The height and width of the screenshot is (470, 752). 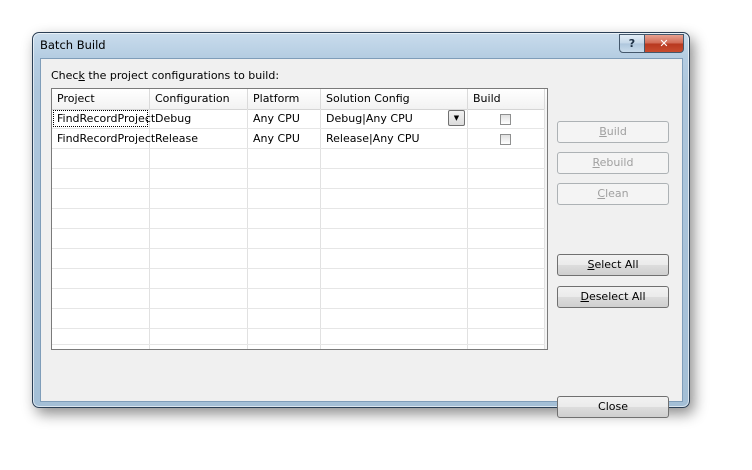 What do you see at coordinates (584, 296) in the screenshot?
I see `deselect-all-button-accel: D` at bounding box center [584, 296].